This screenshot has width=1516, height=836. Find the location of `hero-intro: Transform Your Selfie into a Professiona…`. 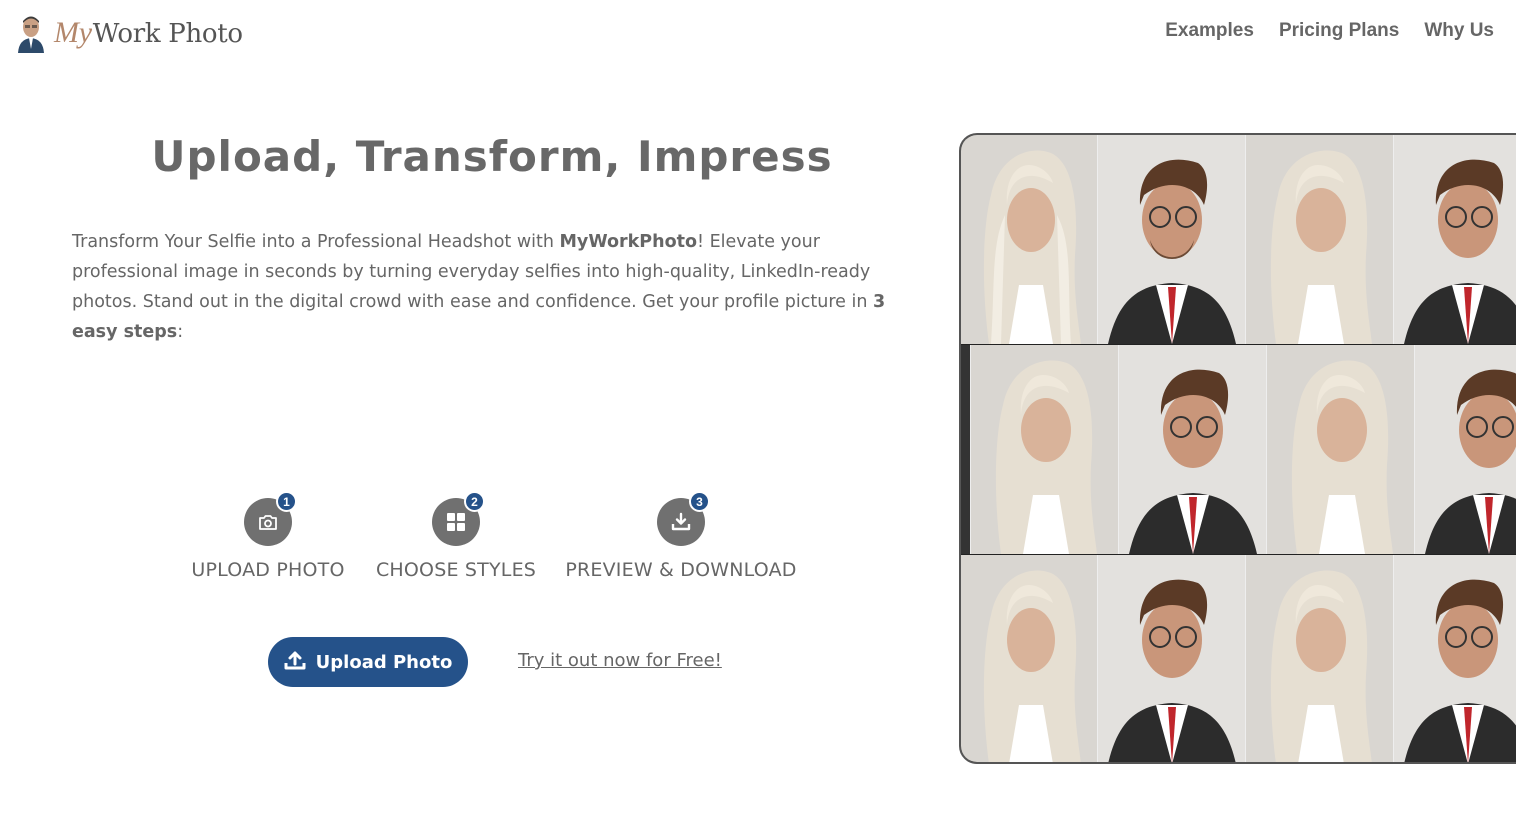

hero-intro: Transform Your Selfie into a Professiona… is located at coordinates (492, 287).